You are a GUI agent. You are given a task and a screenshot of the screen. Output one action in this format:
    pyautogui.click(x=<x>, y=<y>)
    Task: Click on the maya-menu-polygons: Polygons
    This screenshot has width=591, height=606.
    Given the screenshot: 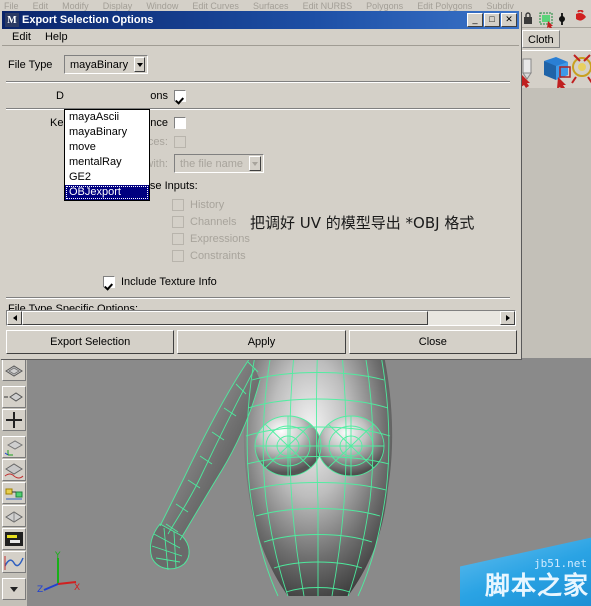 What is the action you would take?
    pyautogui.click(x=386, y=6)
    